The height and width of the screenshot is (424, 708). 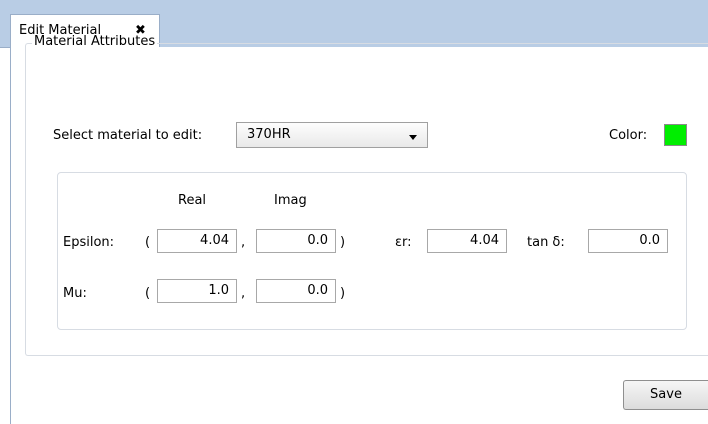 I want to click on group-title: Material Attributes, so click(x=95, y=41).